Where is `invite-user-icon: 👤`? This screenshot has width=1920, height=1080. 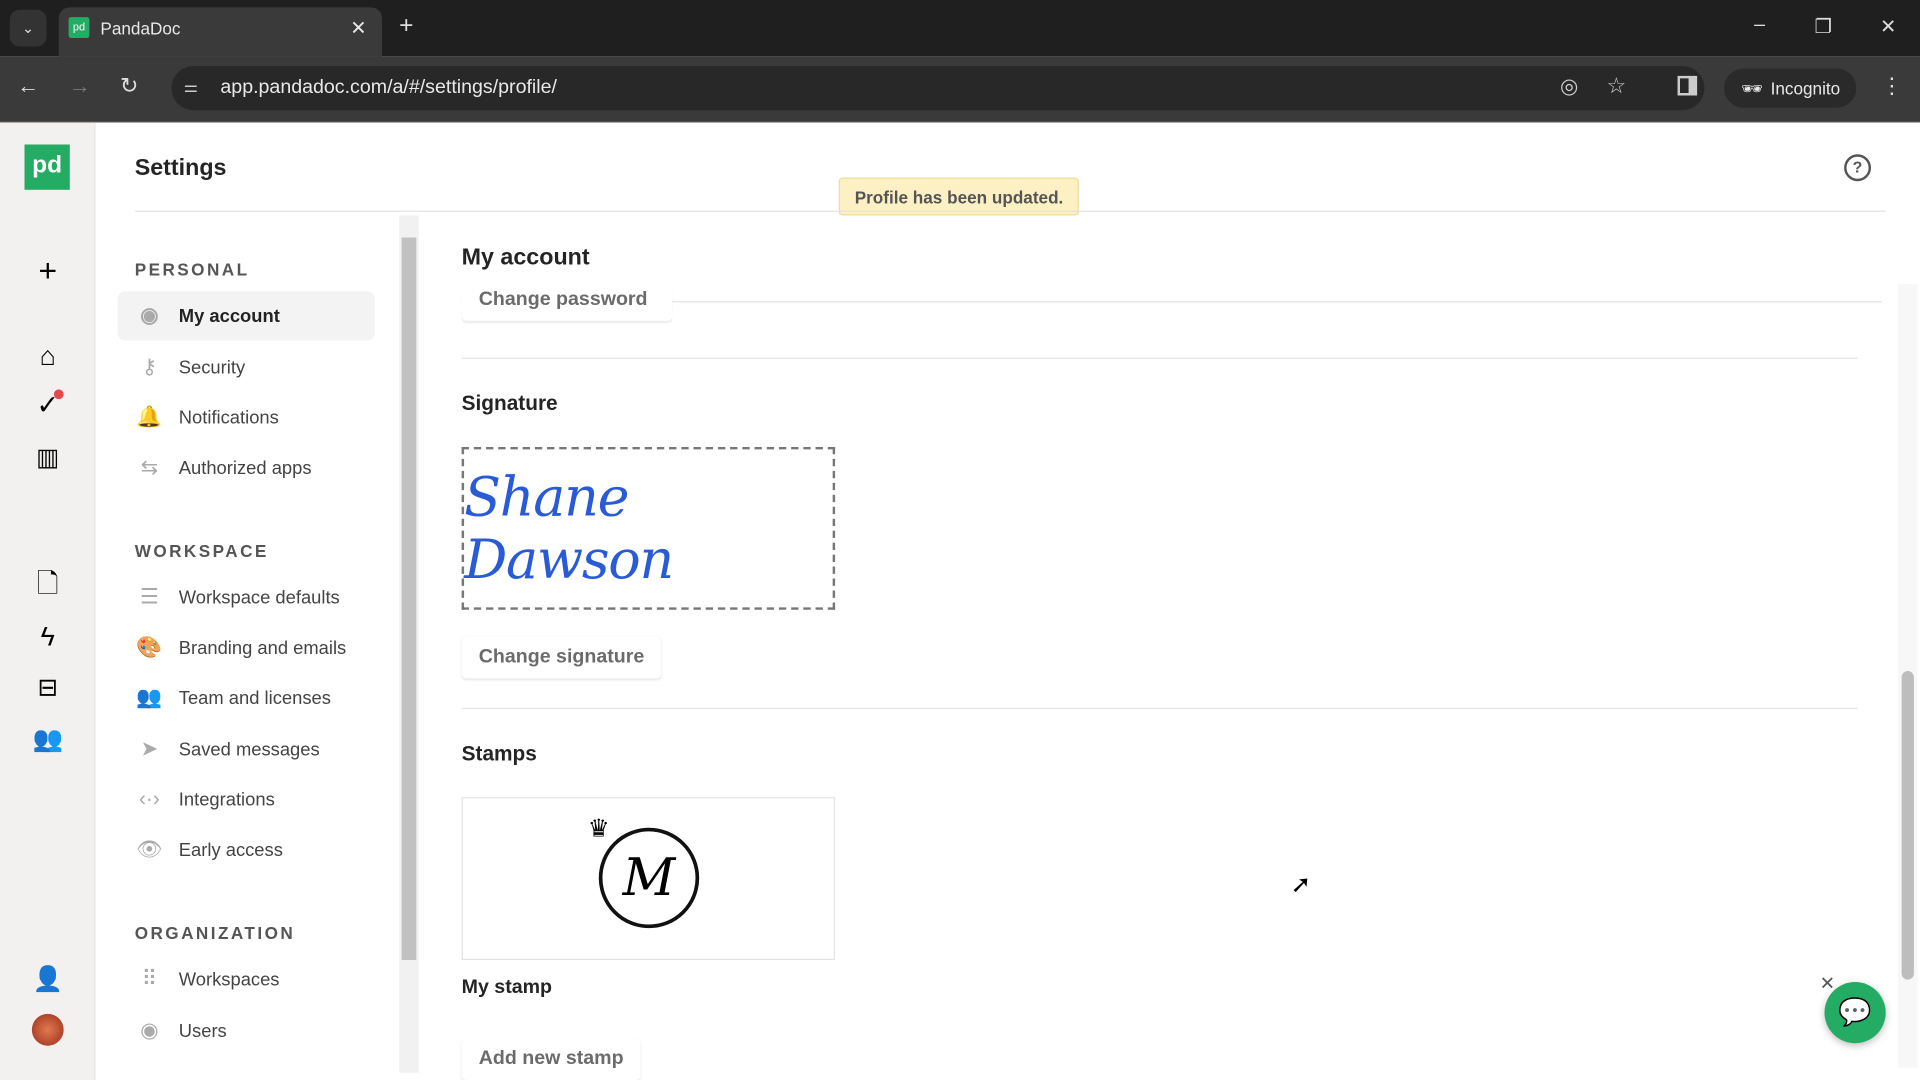
invite-user-icon: 👤 is located at coordinates (47, 978).